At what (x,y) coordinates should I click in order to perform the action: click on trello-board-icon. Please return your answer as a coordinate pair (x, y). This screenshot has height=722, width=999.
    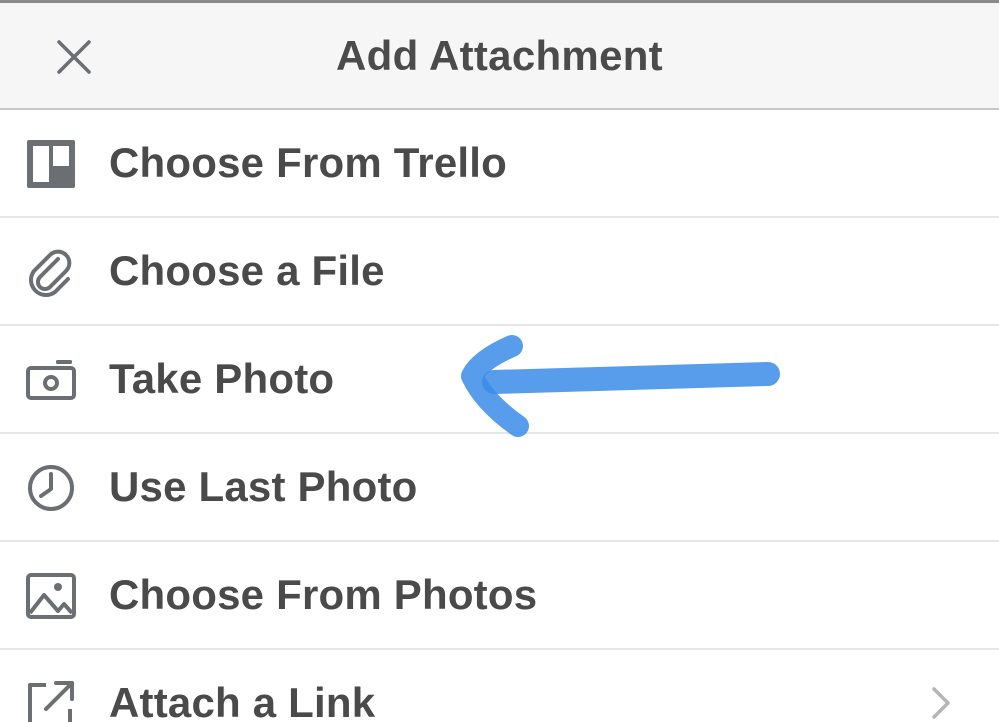
    Looking at the image, I should click on (51, 164).